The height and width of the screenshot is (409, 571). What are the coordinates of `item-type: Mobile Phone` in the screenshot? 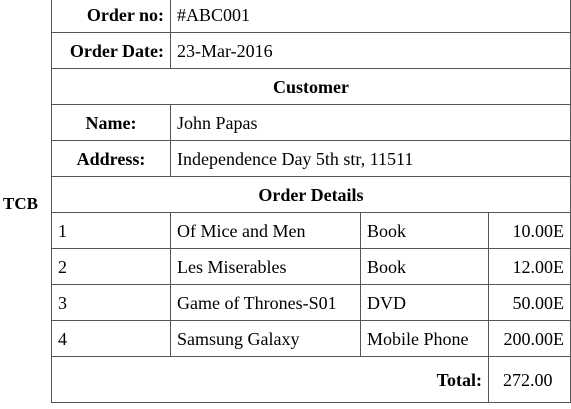 It's located at (424, 338).